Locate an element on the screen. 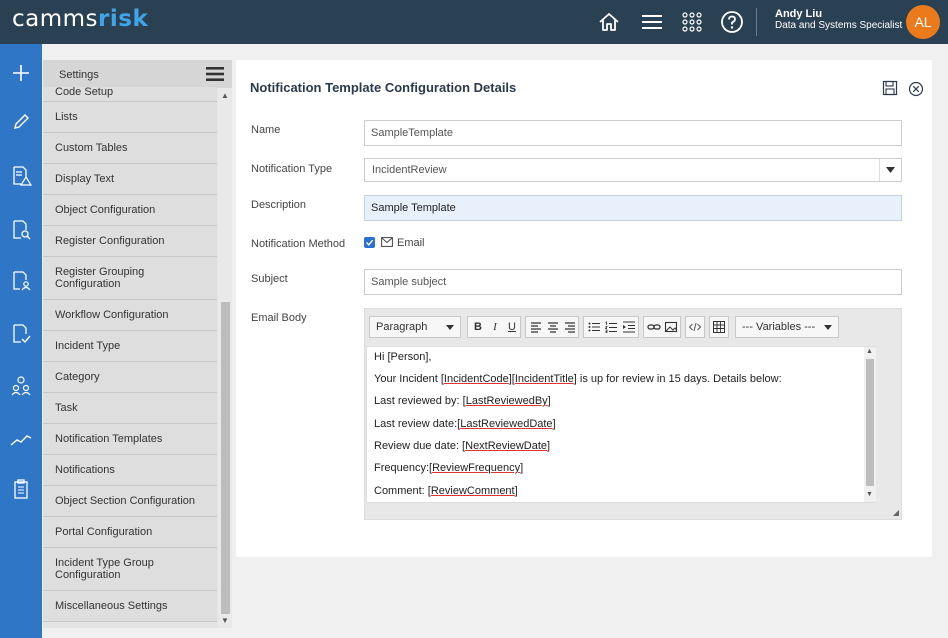  sidebar-item-code-setup: Code Setup is located at coordinates (130, 94).